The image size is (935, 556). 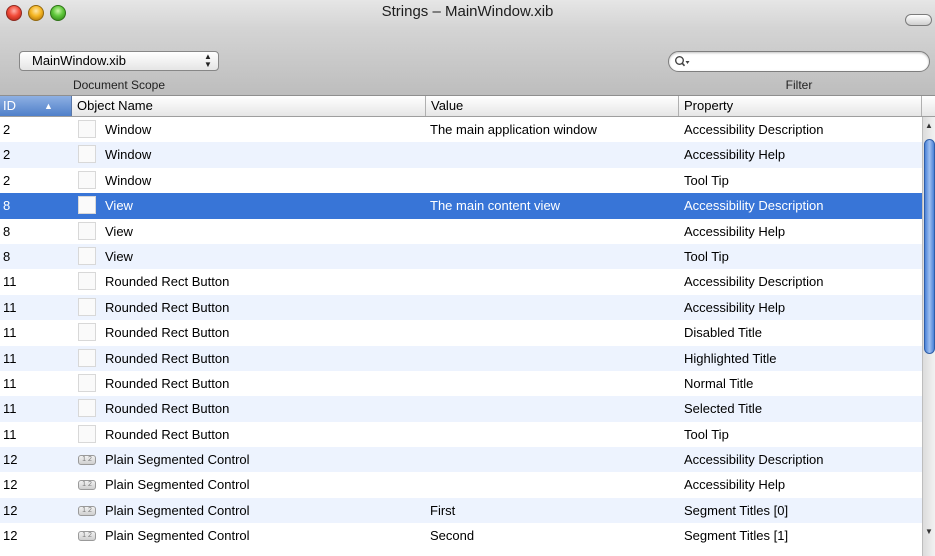 What do you see at coordinates (736, 510) in the screenshot?
I see `cell-property: Segment Titles [0]` at bounding box center [736, 510].